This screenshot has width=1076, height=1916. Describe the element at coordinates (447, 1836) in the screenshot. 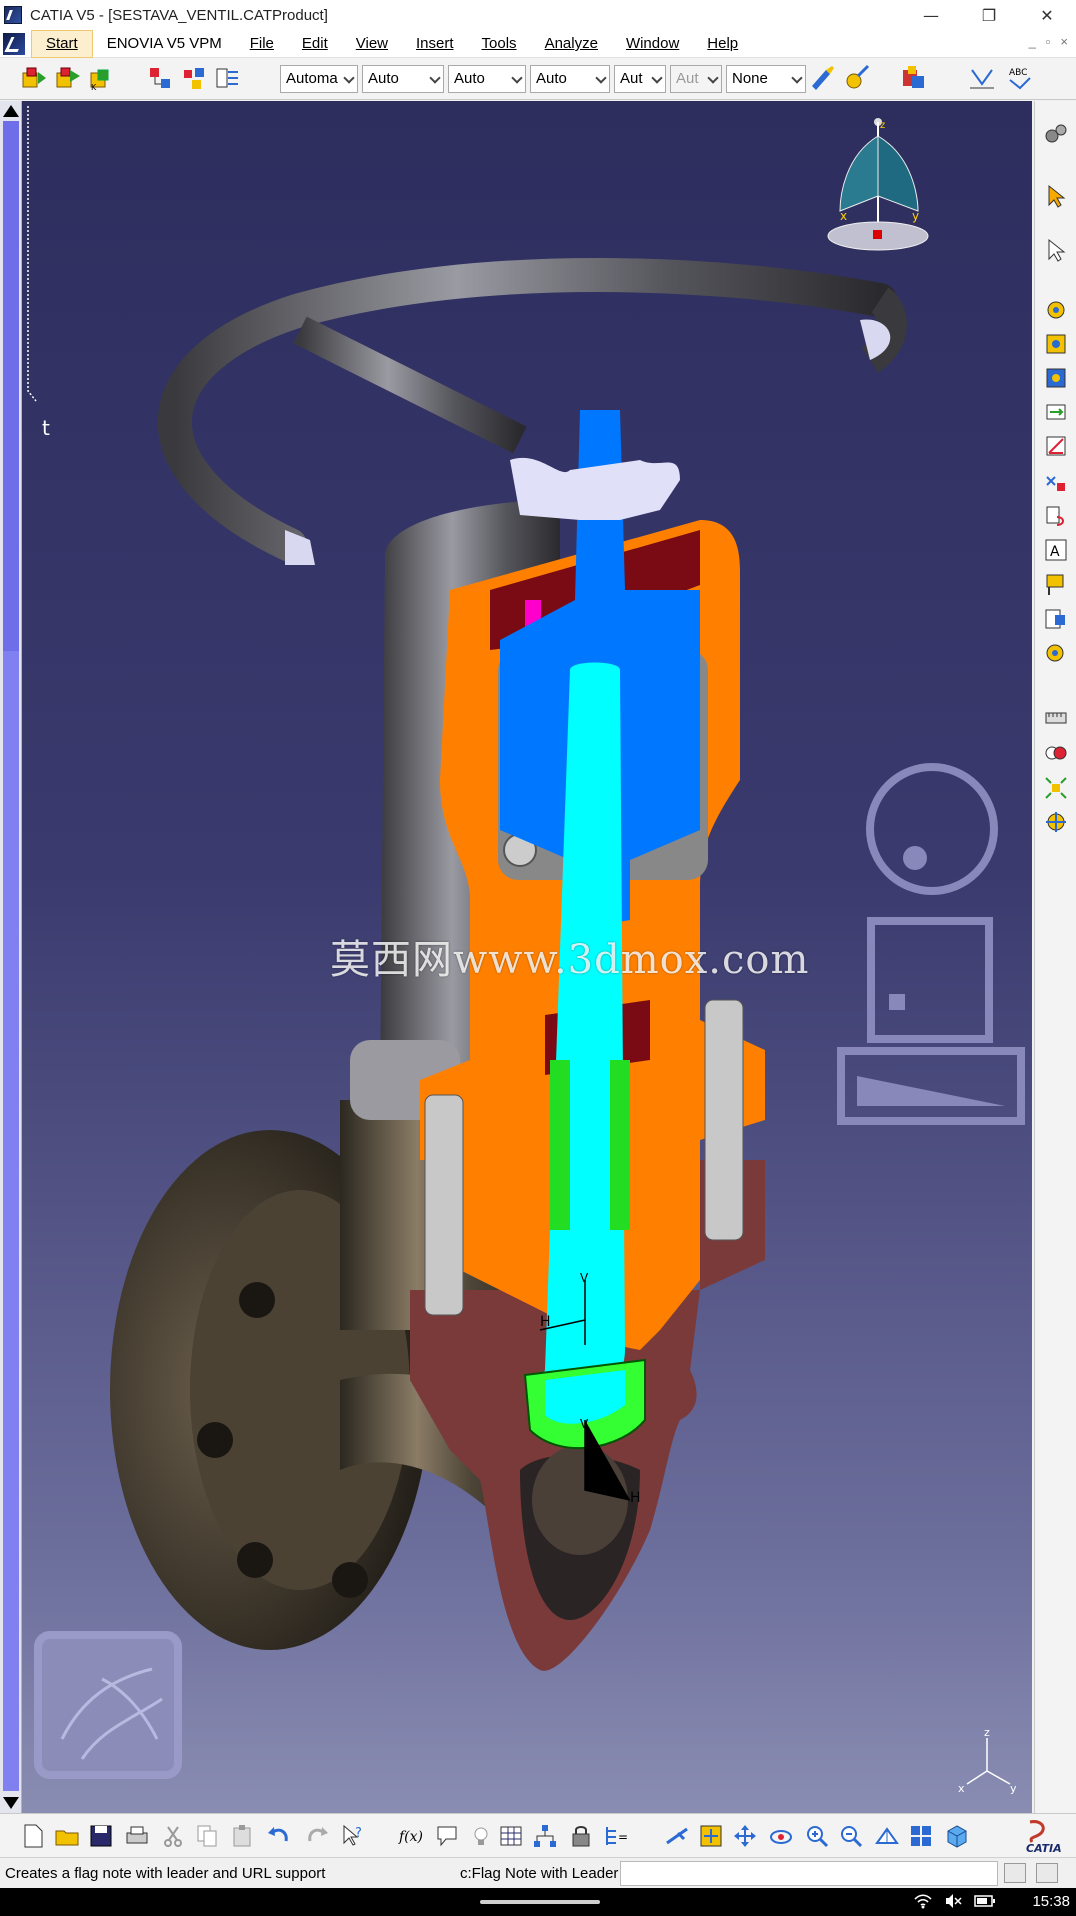

I see `knowledge-icon` at that location.